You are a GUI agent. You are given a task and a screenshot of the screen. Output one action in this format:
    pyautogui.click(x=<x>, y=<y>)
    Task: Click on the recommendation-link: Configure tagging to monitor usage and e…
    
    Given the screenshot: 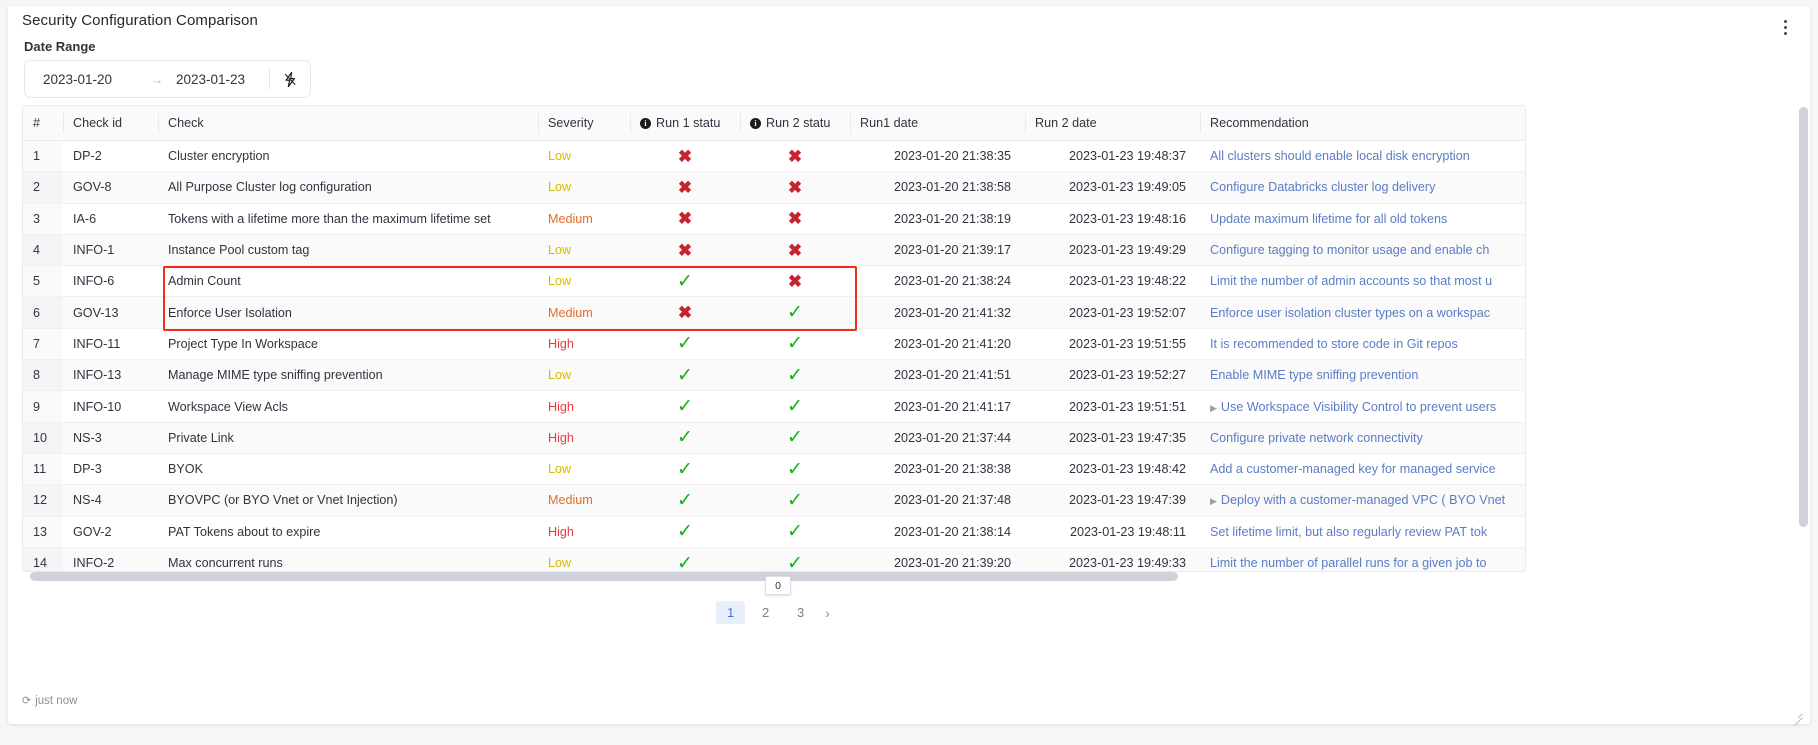 What is the action you would take?
    pyautogui.click(x=1349, y=250)
    